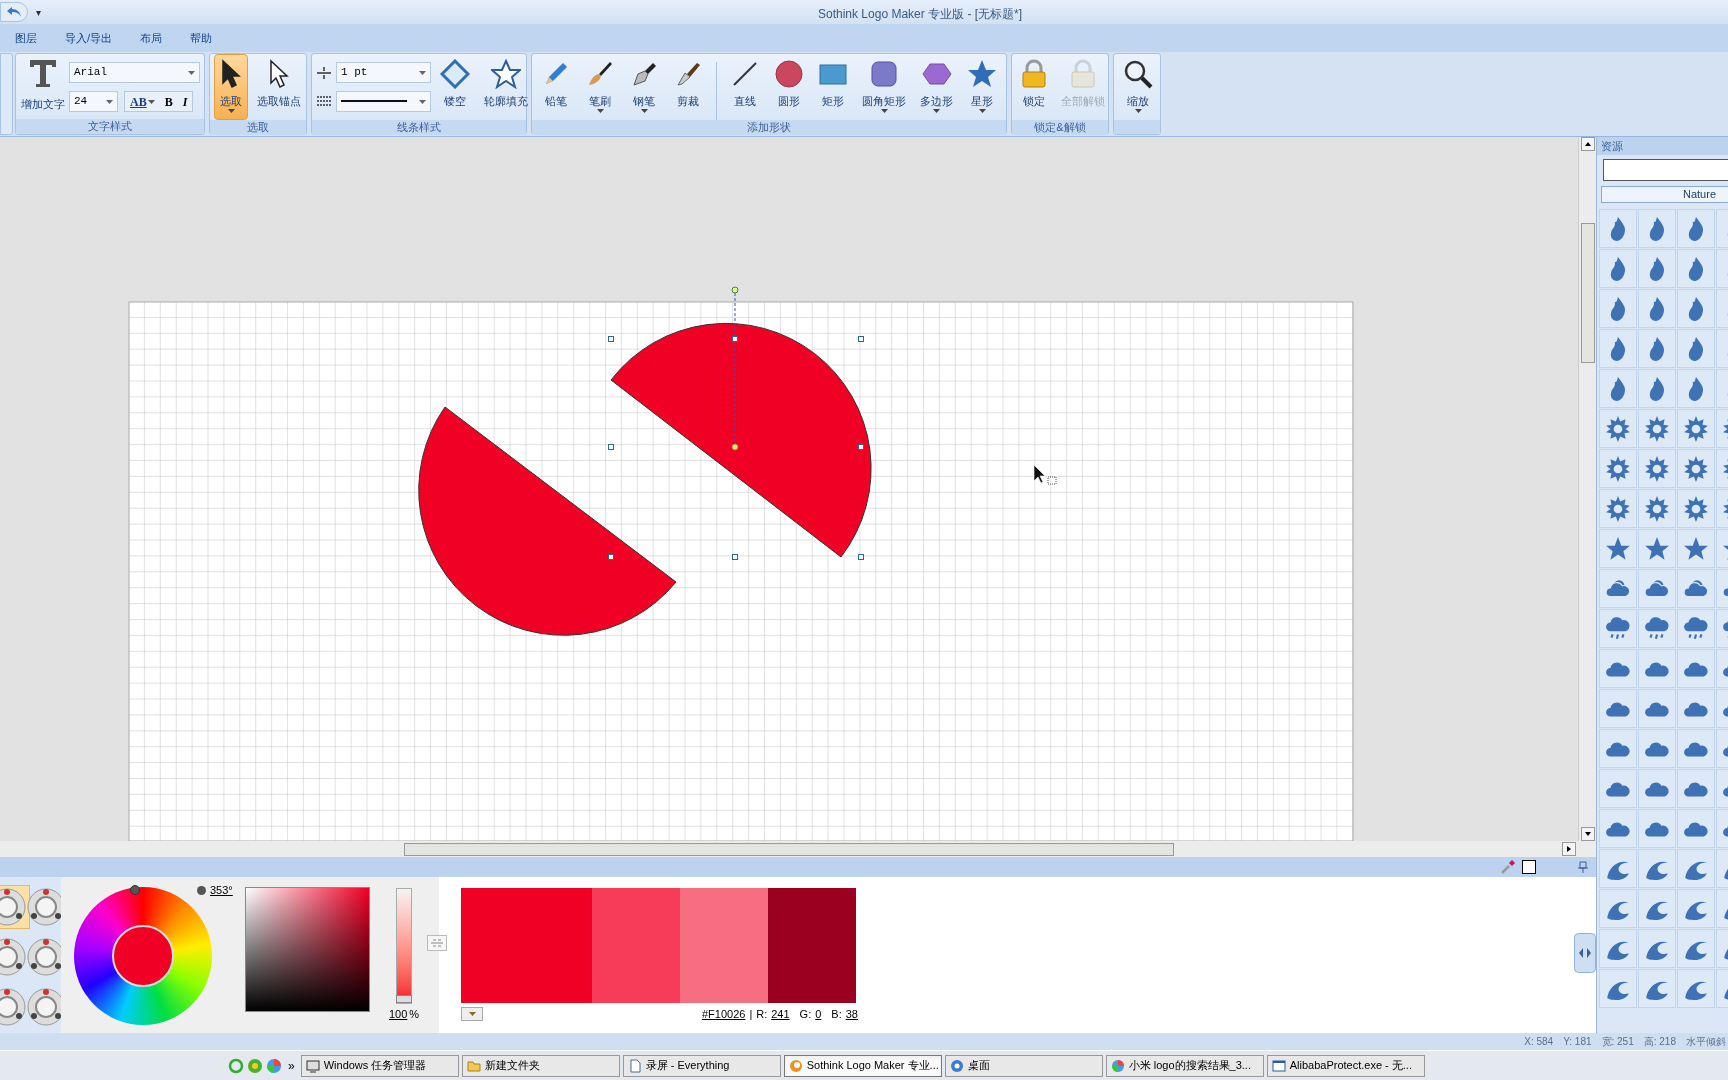 This screenshot has width=1728, height=1080. I want to click on panel-title: 资源, so click(1612, 146).